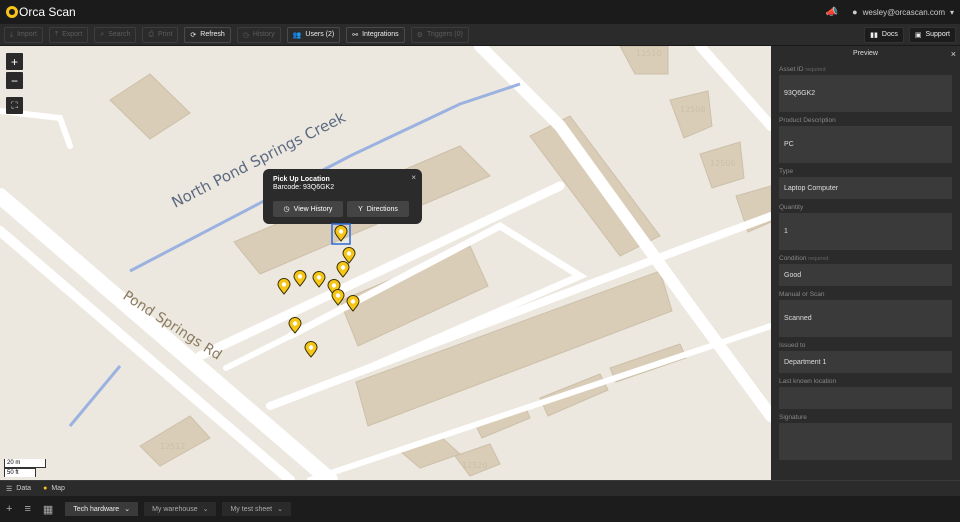 The image size is (960, 522). Describe the element at coordinates (20, 472) in the screenshot. I see `scale-imperial: 50 ft` at that location.